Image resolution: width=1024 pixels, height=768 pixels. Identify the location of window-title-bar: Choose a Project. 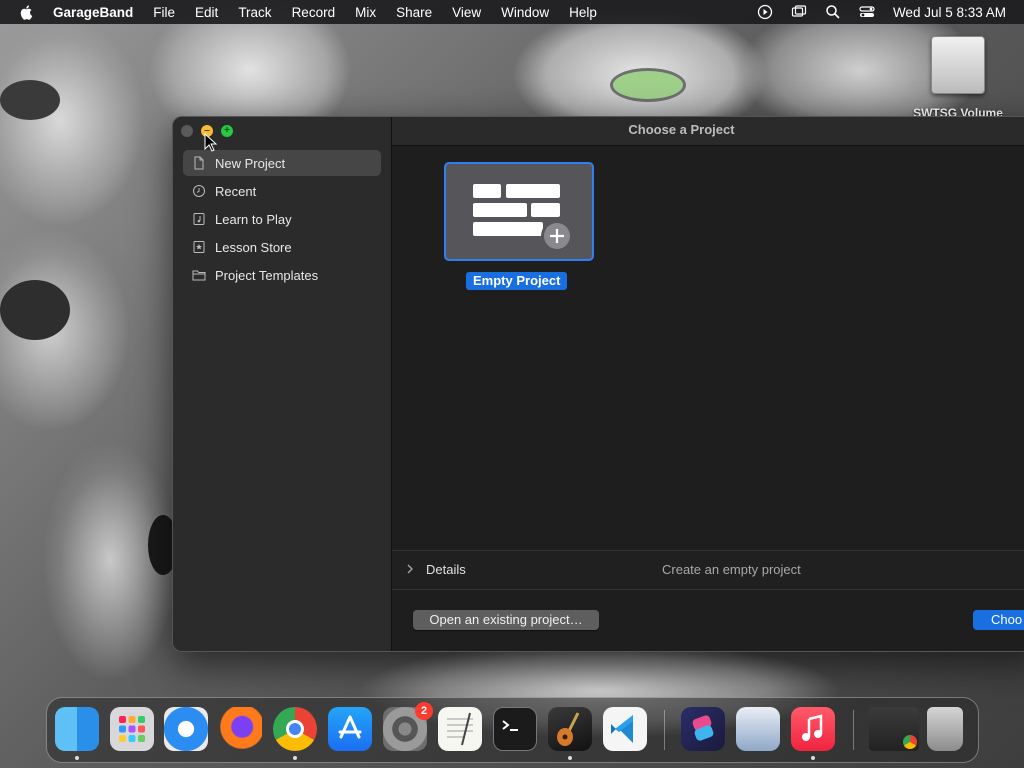
(708, 131).